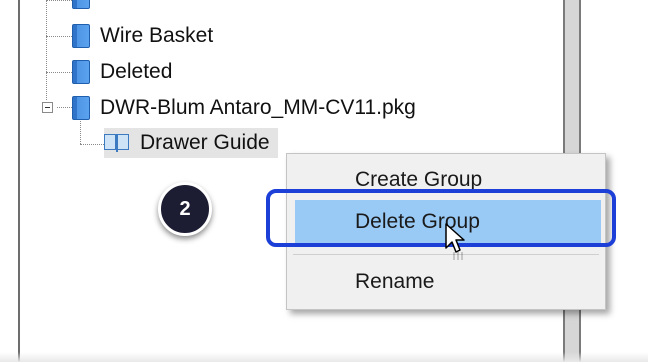 The width and height of the screenshot is (648, 362). I want to click on tree-item-wire-basket: Wire Basket, so click(142, 36).